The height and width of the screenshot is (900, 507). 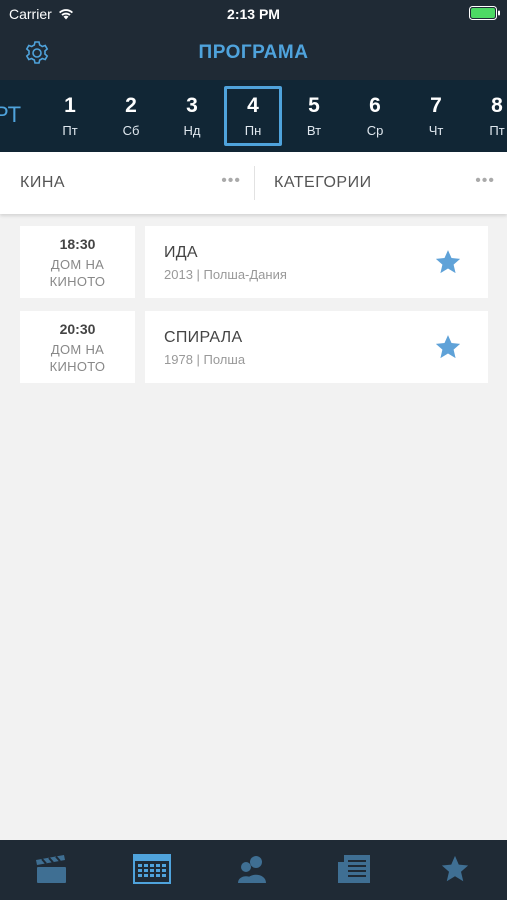 I want to click on news-icon, so click(x=353, y=869).